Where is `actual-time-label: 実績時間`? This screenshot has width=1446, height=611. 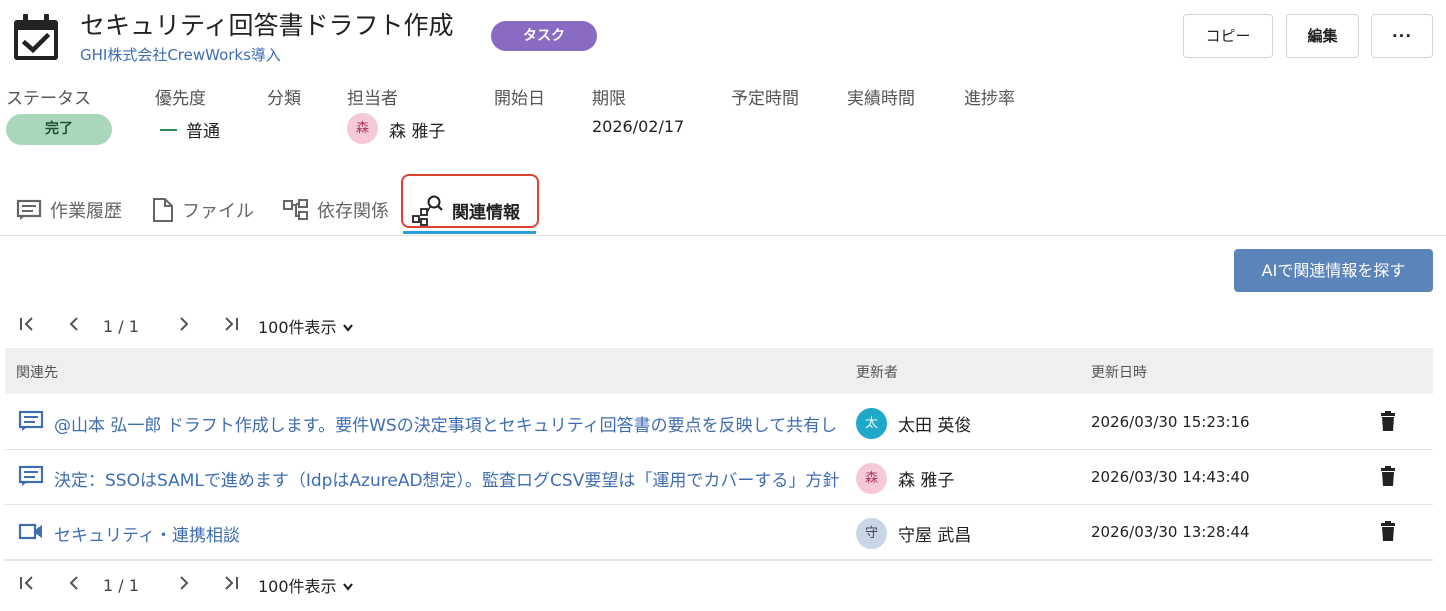 actual-time-label: 実績時間 is located at coordinates (881, 99).